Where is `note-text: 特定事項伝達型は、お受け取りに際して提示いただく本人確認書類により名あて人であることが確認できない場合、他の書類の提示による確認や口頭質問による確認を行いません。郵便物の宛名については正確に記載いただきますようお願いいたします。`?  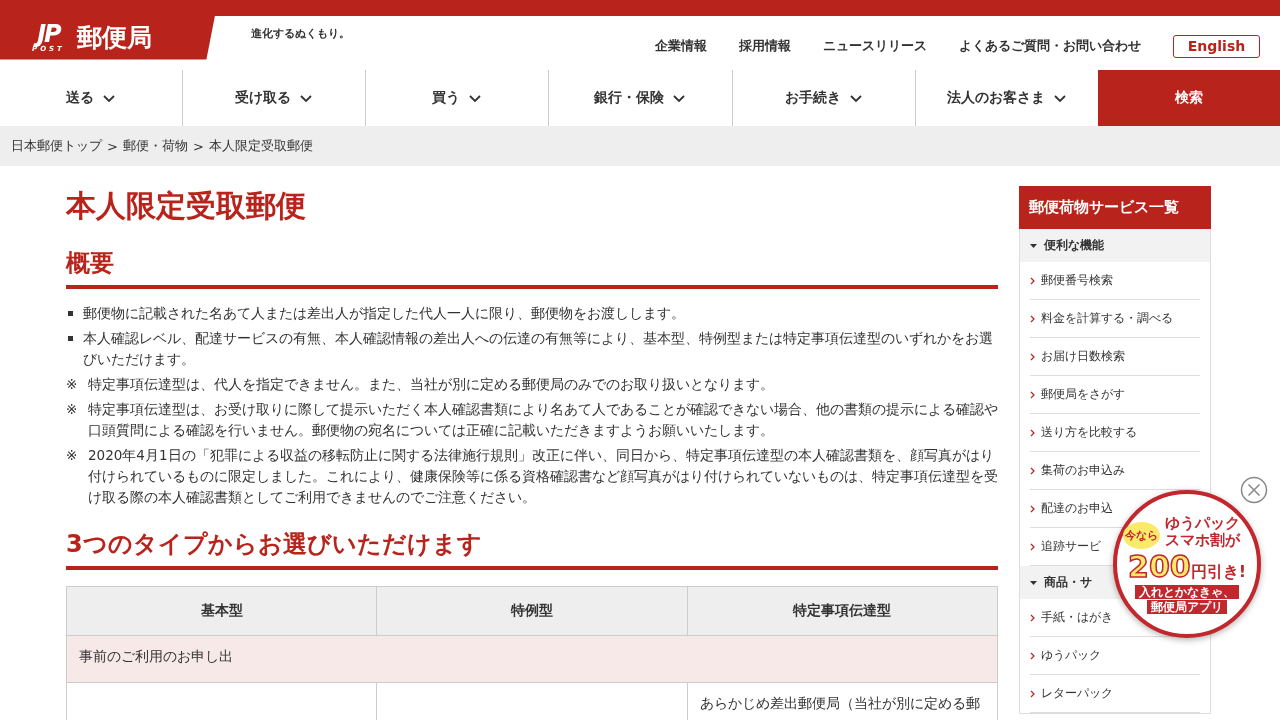
note-text: 特定事項伝達型は、お受け取りに際して提示いただく本人確認書類により名あて人であることが確認できない場合、他の書類の提示による確認や口頭質問による確認を行いません。郵便物の宛名については正確に記載いただきますようお願いいたします。 is located at coordinates (543, 420).